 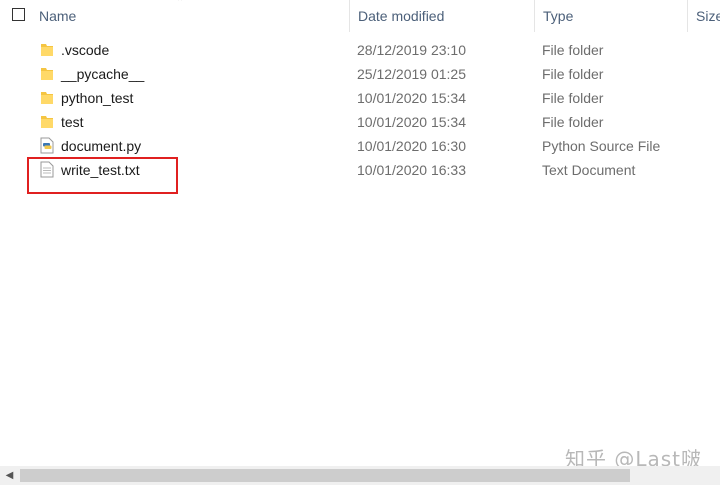 I want to click on select-all-checkbox, so click(x=18, y=14).